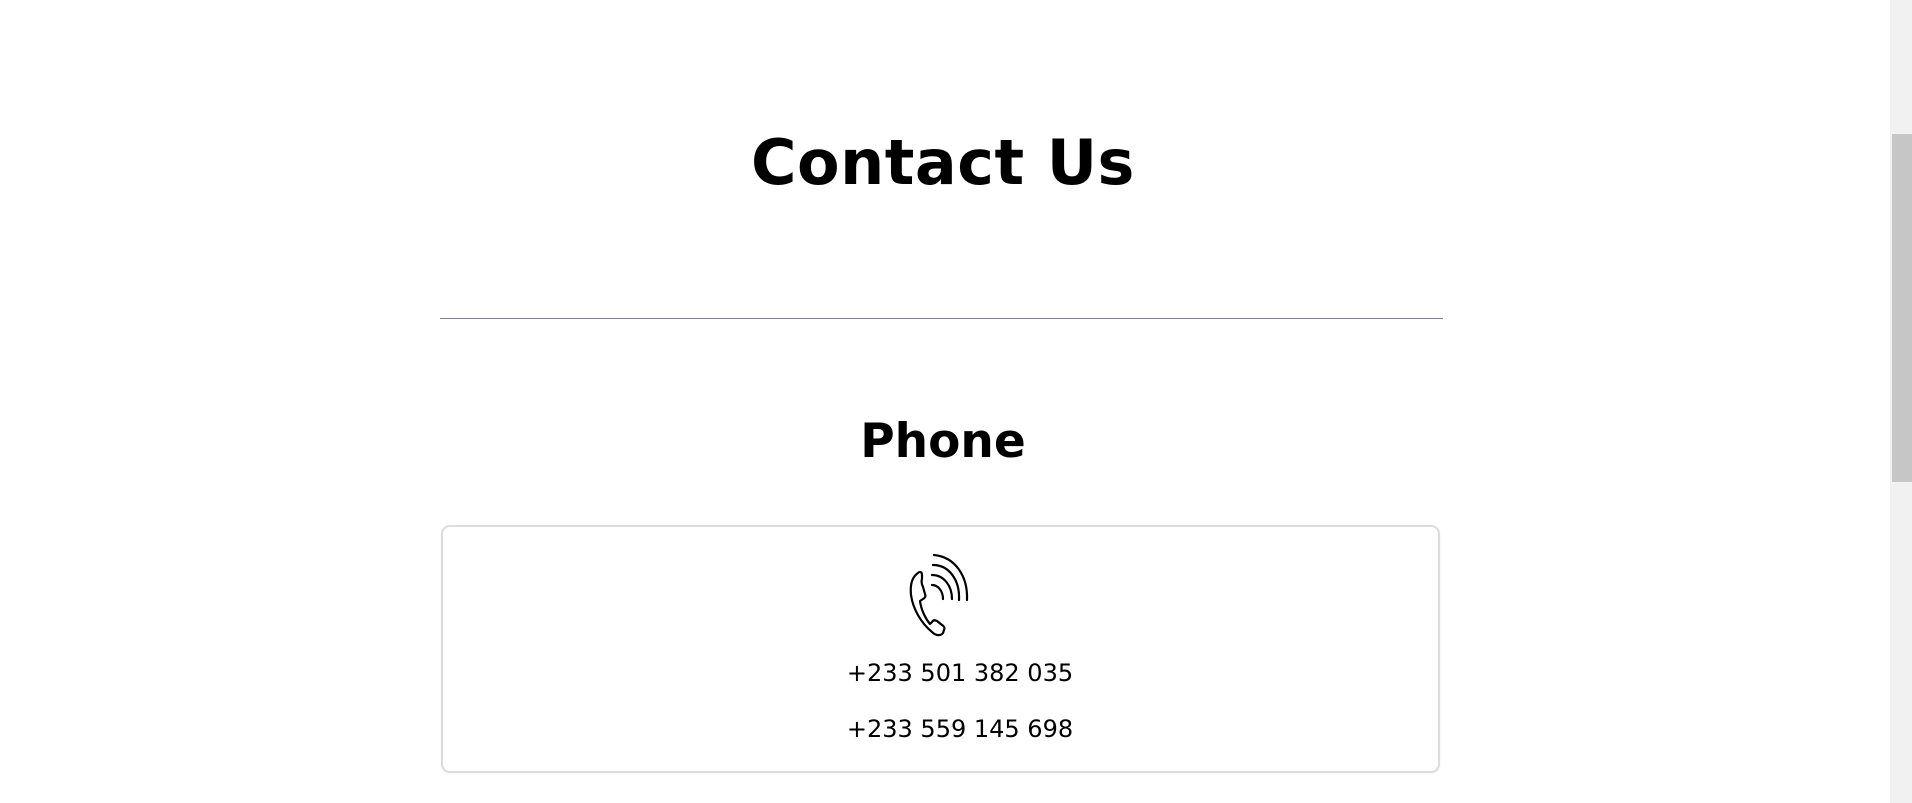 This screenshot has width=1912, height=803. I want to click on section-divider, so click(941, 318).